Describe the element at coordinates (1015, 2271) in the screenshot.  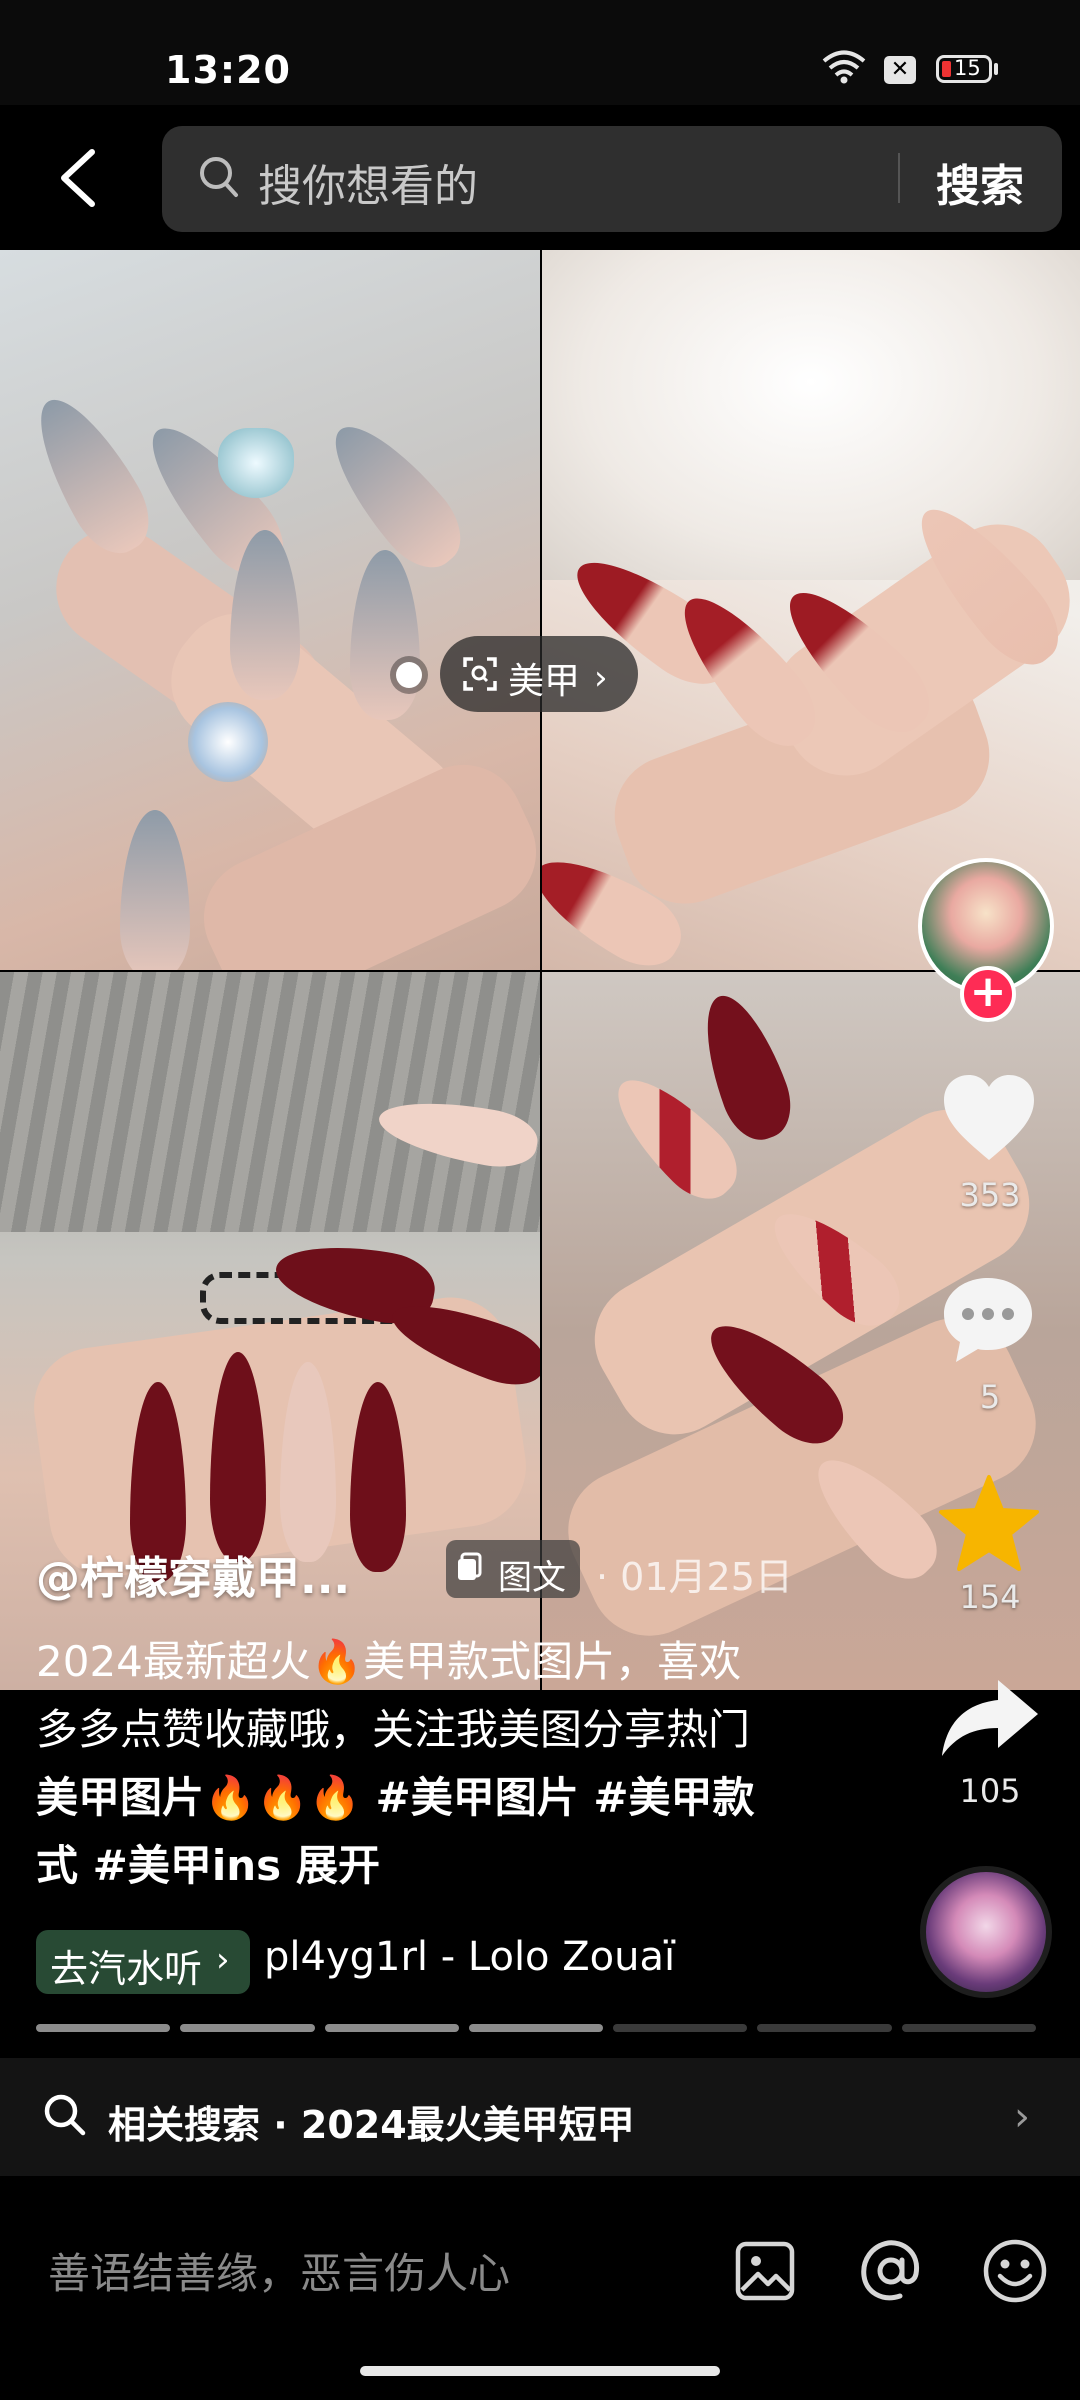
I see `emoji-icon` at that location.